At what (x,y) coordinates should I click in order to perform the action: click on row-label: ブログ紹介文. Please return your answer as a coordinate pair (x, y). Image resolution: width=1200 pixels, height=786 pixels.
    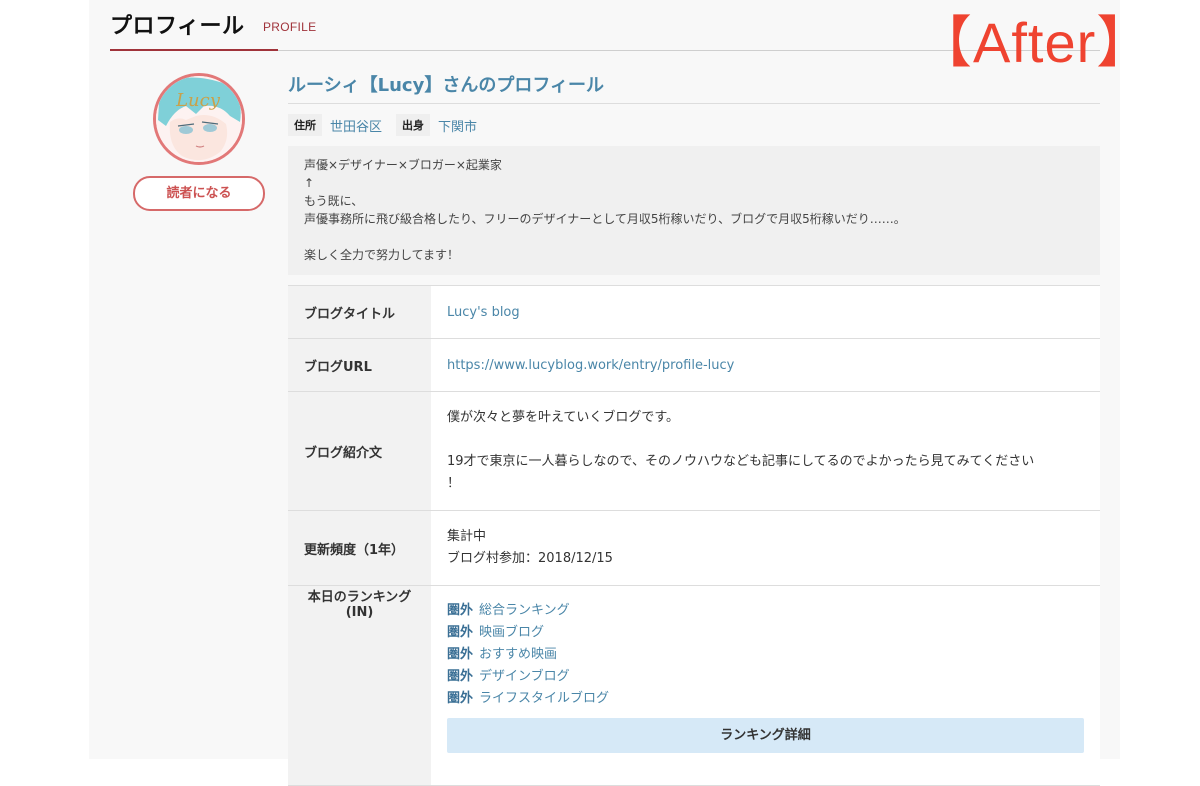
    Looking at the image, I should click on (359, 451).